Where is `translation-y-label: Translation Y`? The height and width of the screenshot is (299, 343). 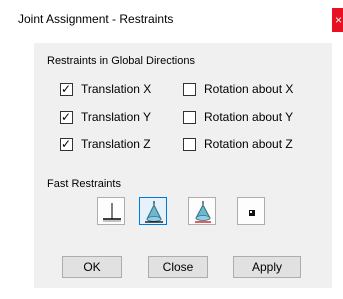
translation-y-label: Translation Y is located at coordinates (116, 117).